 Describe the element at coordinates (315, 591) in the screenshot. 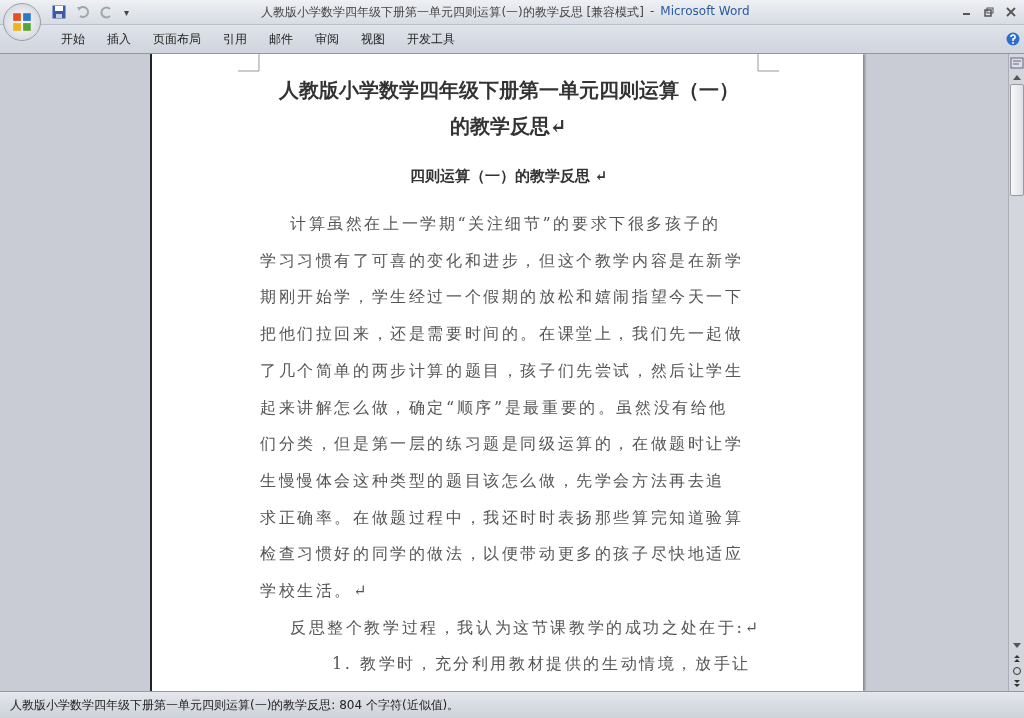

I see `paragraph-line: 学校生活。↵` at that location.